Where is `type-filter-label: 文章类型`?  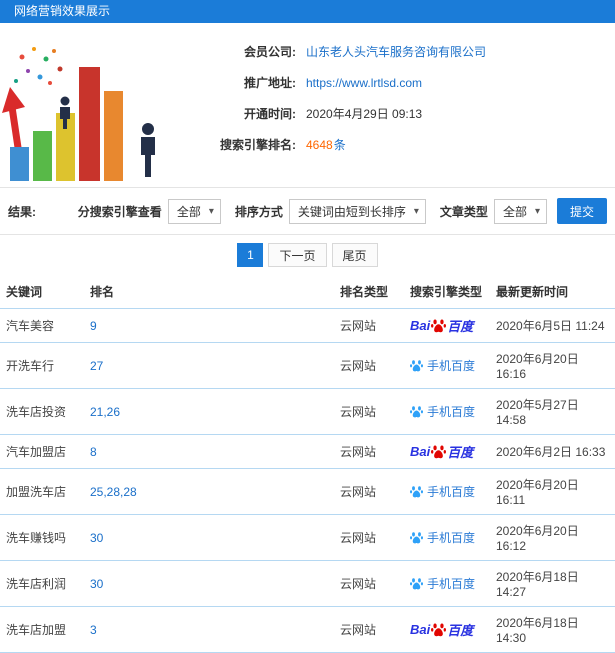
type-filter-label: 文章类型 is located at coordinates (463, 211).